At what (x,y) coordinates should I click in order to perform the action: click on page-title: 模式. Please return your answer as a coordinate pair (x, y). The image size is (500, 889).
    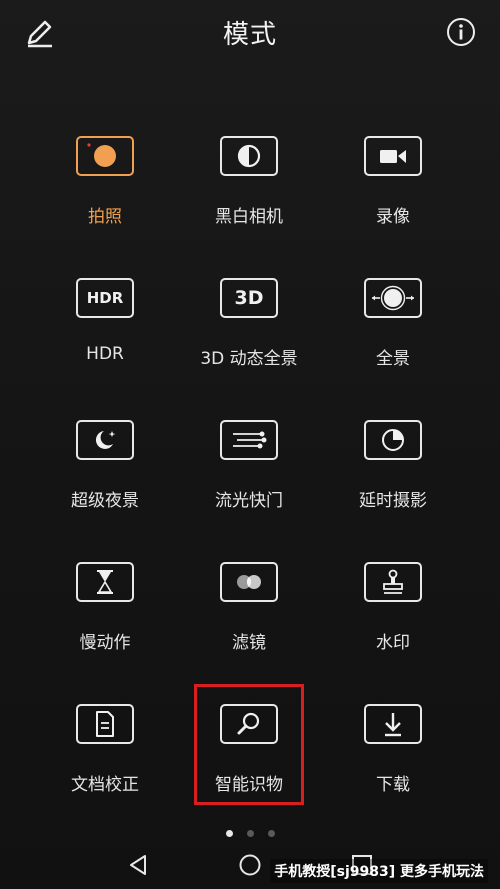
    Looking at the image, I should click on (249, 35).